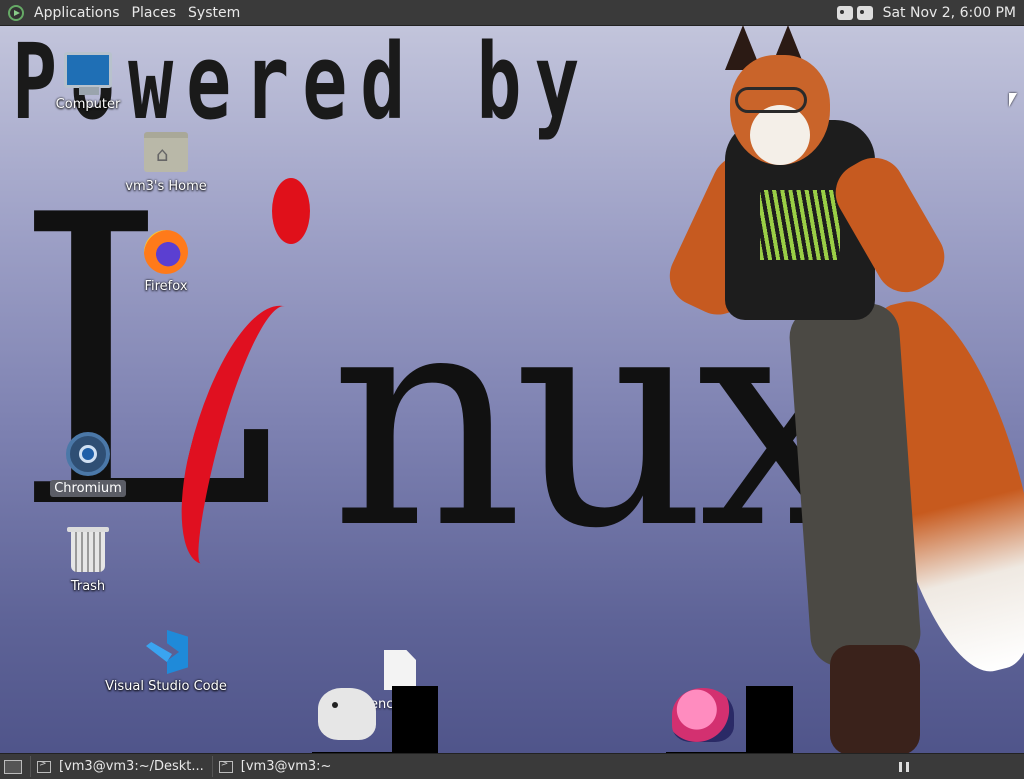 The width and height of the screenshot is (1024, 779). What do you see at coordinates (512, 766) in the screenshot?
I see `bottom-panel: [vm3@vm3:~/Deskt... [vm3@vm3:~` at bounding box center [512, 766].